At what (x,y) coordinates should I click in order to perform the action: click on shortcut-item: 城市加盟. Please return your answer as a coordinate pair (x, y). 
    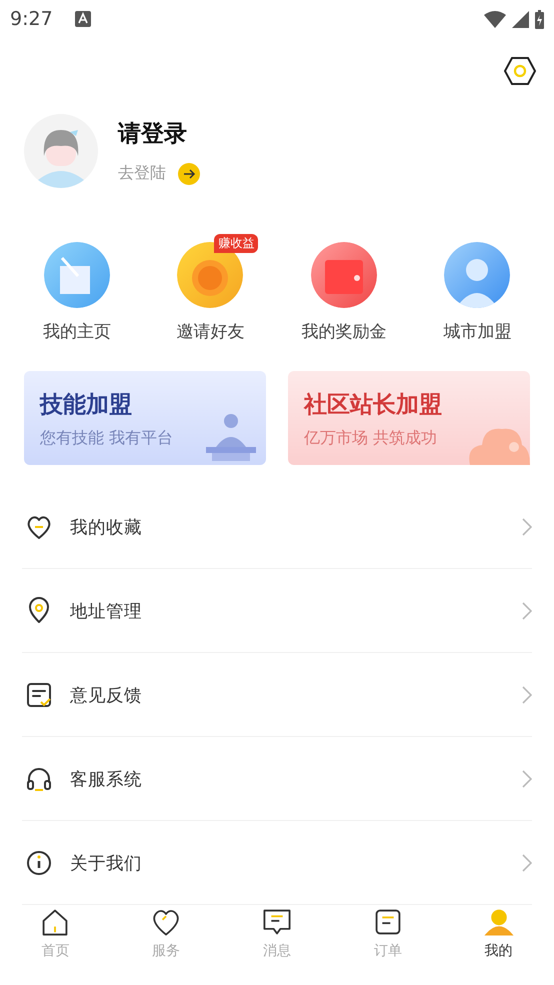
    Looking at the image, I should click on (477, 292).